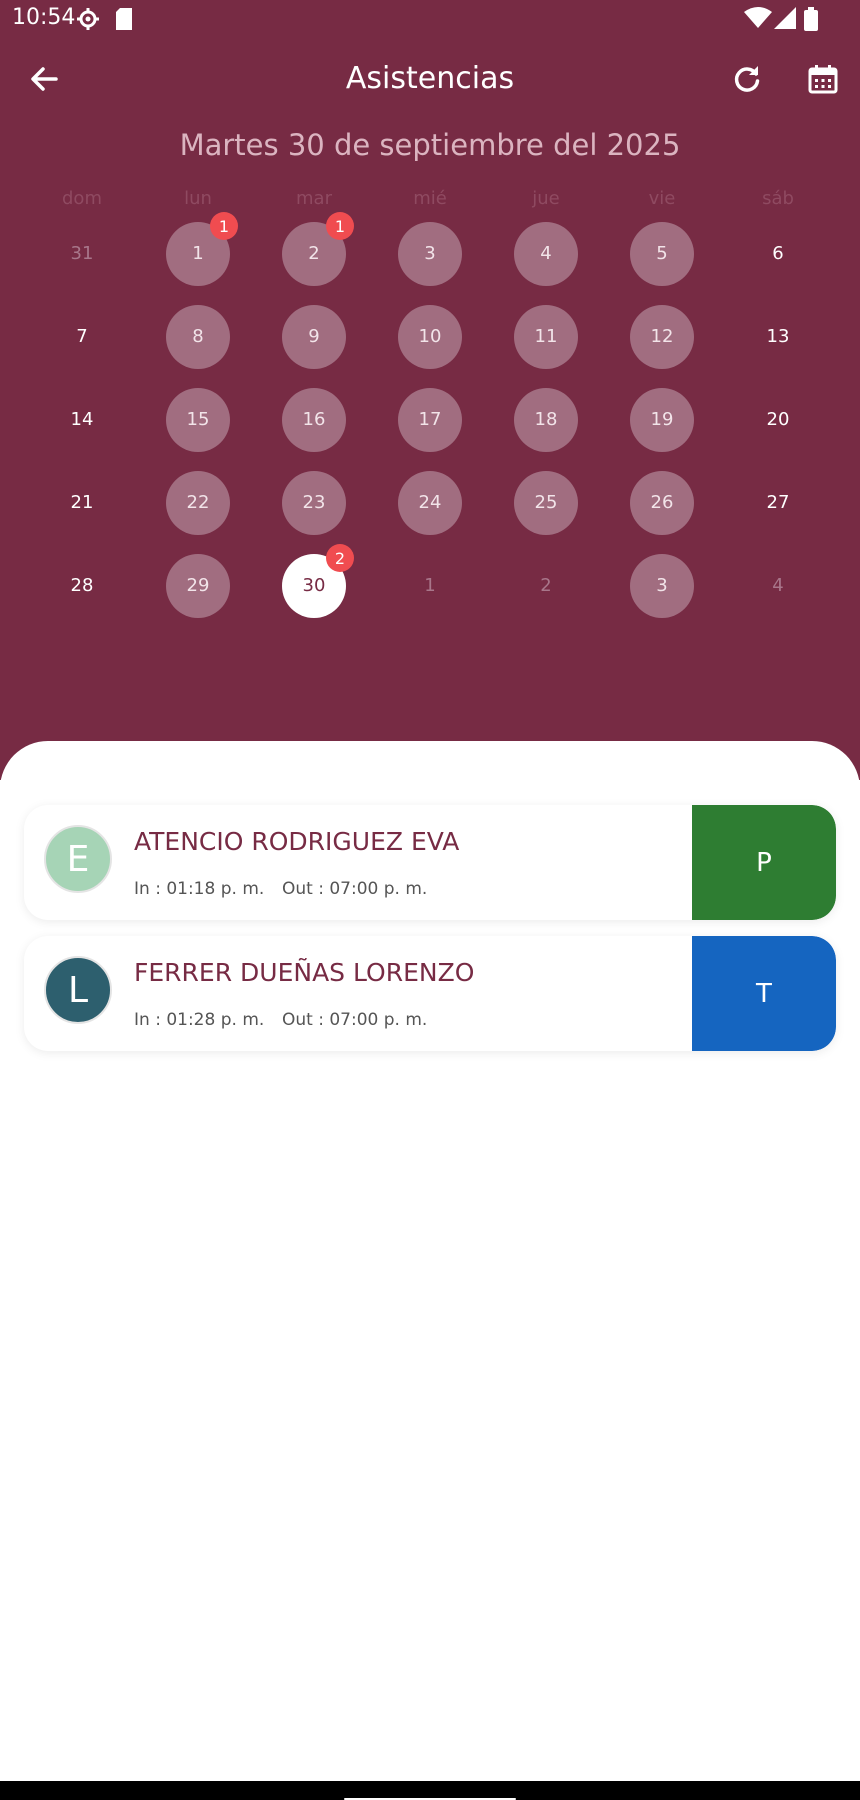 The height and width of the screenshot is (1800, 860). I want to click on calendar-day-cell: 25, so click(546, 502).